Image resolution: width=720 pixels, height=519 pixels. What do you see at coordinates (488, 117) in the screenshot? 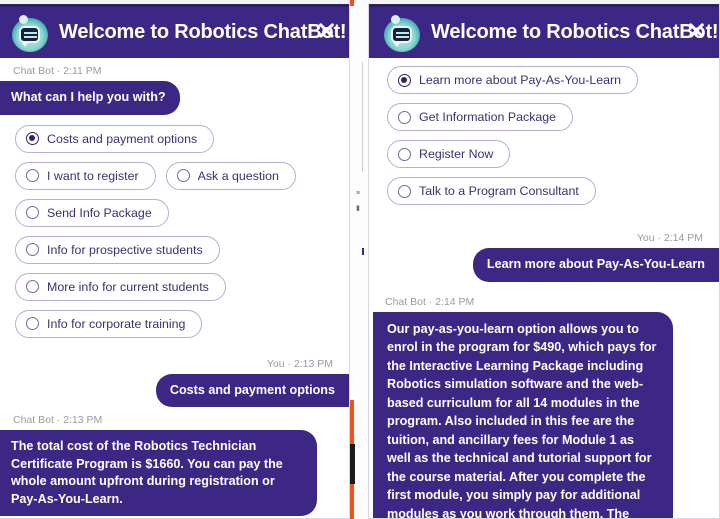
I see `option-label: Get Information Package` at bounding box center [488, 117].